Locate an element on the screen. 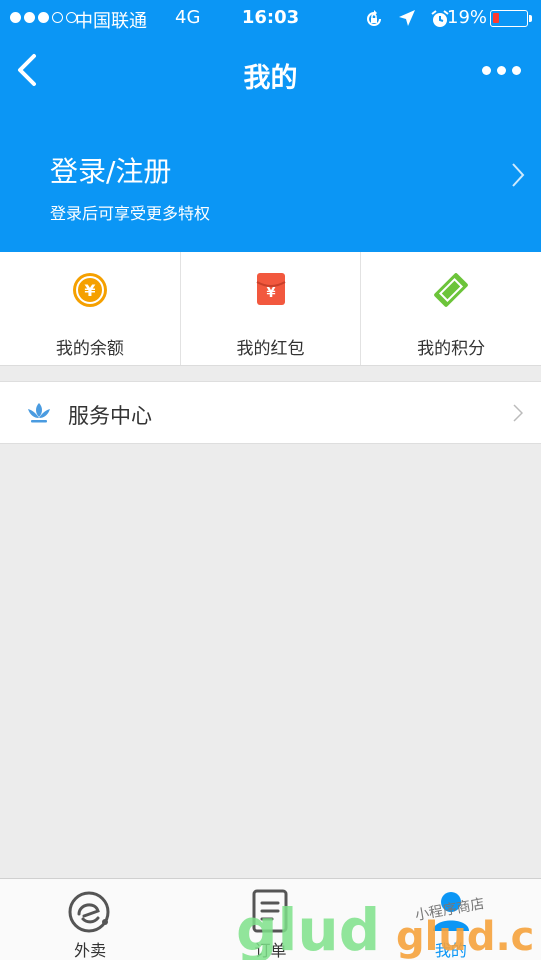  status-icons is located at coordinates (407, 19).